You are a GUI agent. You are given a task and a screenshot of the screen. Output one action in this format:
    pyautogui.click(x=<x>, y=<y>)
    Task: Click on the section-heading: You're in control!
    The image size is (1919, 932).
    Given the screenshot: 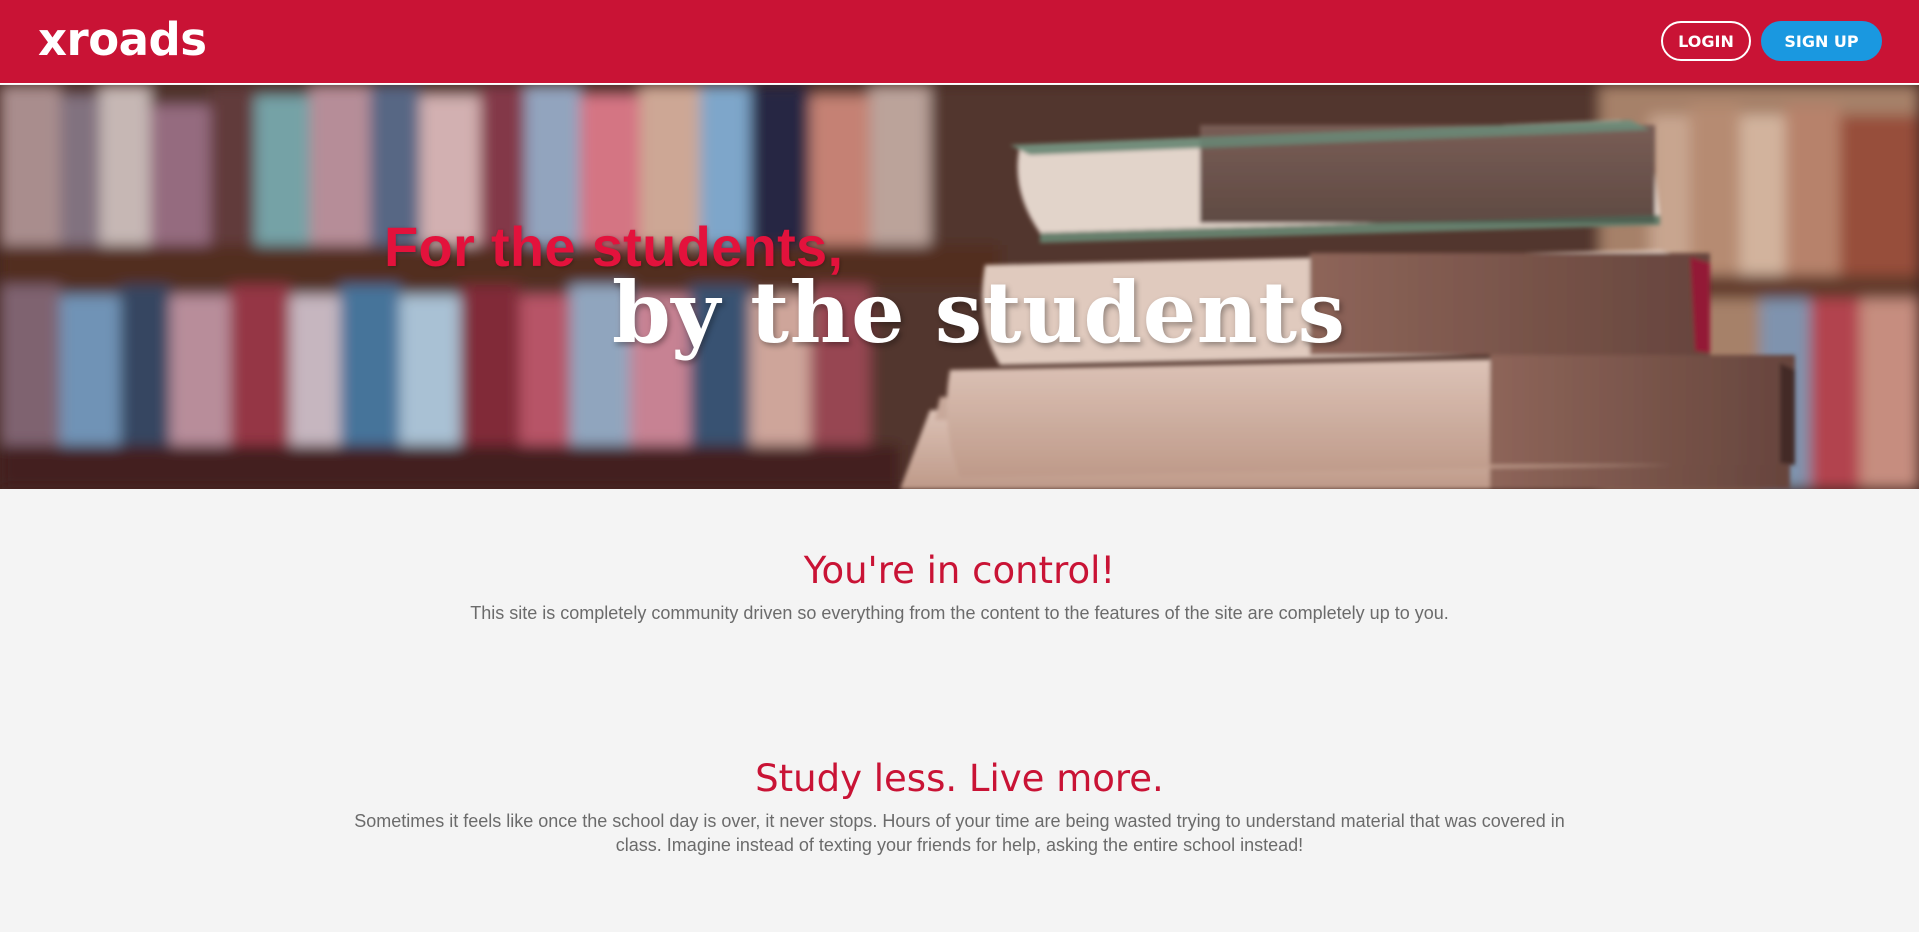 What is the action you would take?
    pyautogui.click(x=959, y=570)
    